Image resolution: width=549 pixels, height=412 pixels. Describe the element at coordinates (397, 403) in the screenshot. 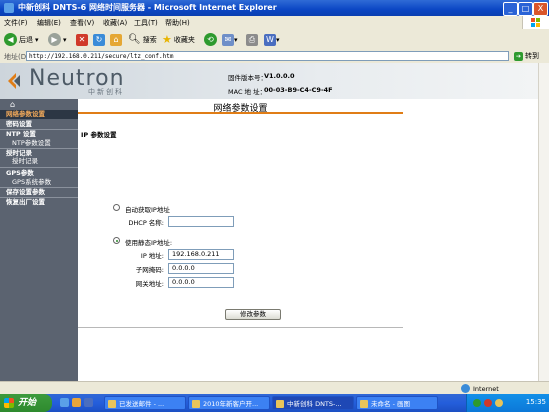

I see `task-paint: 未命名 - 画图` at that location.